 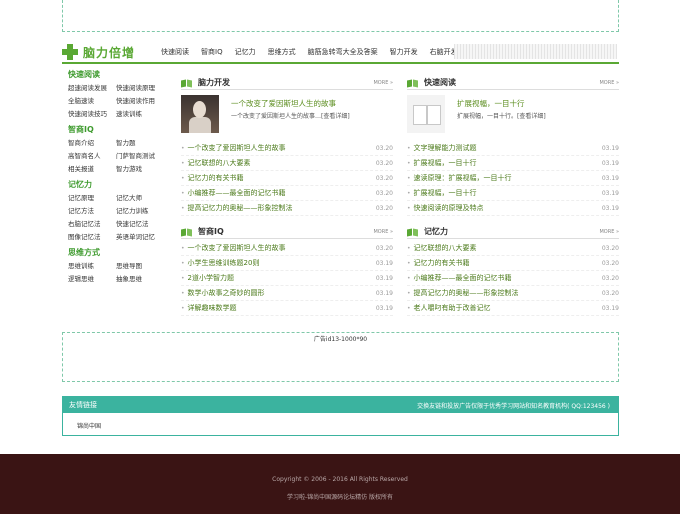 What do you see at coordinates (287, 293) in the screenshot?
I see `list-item: 数学小故事之奇妙的圆形 03.19` at bounding box center [287, 293].